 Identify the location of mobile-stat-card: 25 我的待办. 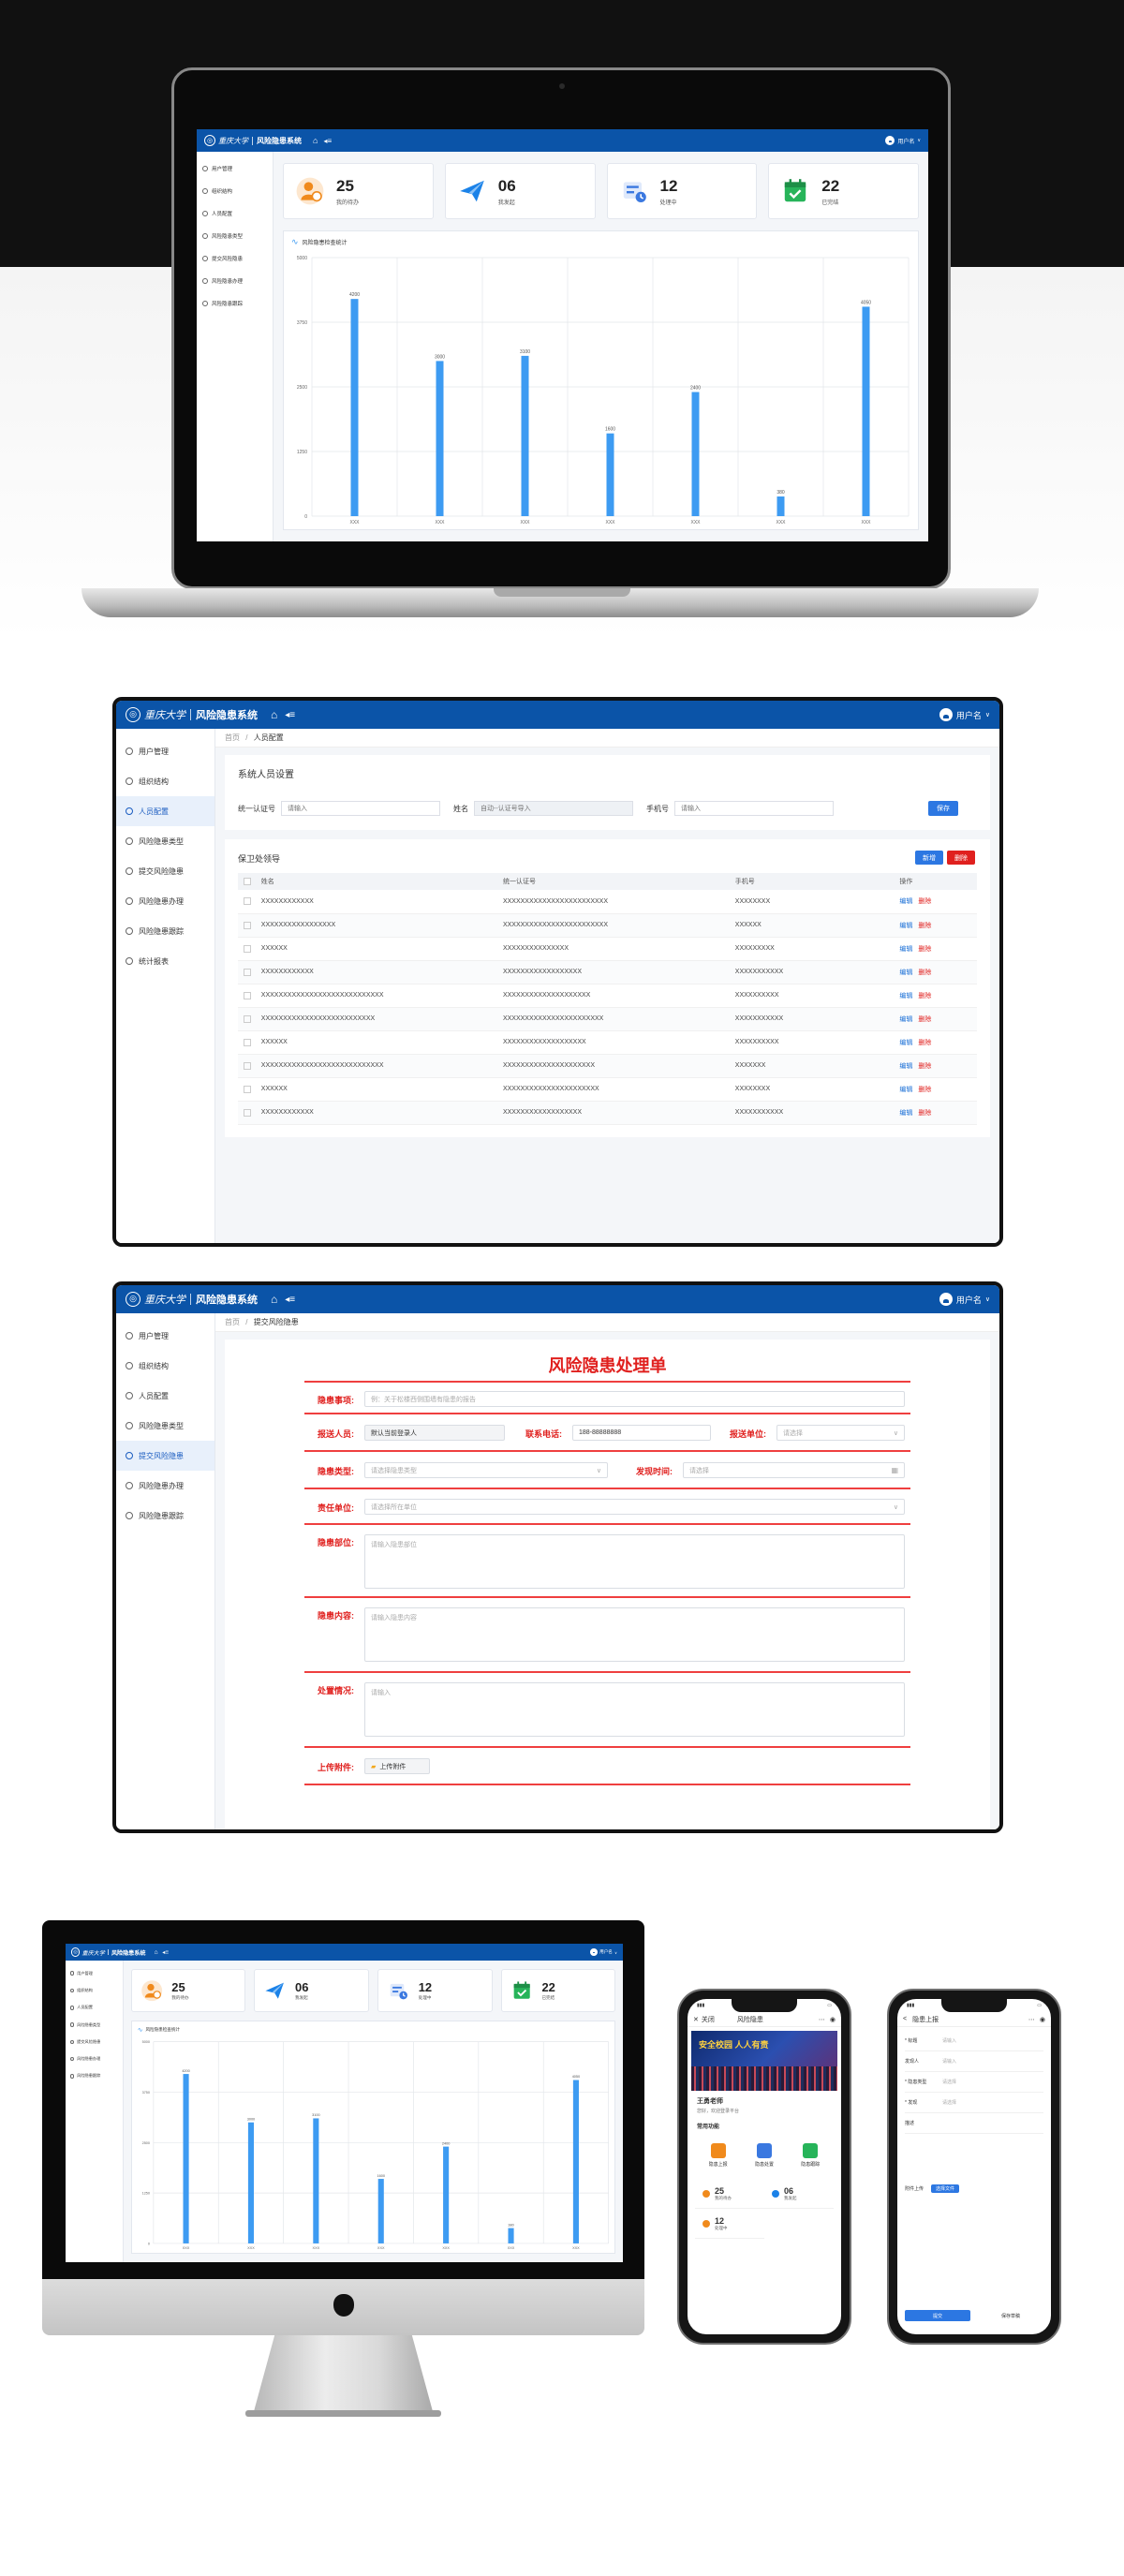
(729, 2194).